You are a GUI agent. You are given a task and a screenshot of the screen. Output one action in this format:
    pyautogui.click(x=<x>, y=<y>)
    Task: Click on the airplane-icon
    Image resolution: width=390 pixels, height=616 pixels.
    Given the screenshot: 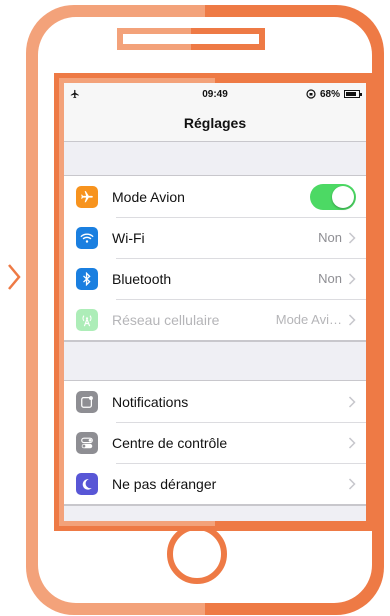 What is the action you would take?
    pyautogui.click(x=87, y=196)
    